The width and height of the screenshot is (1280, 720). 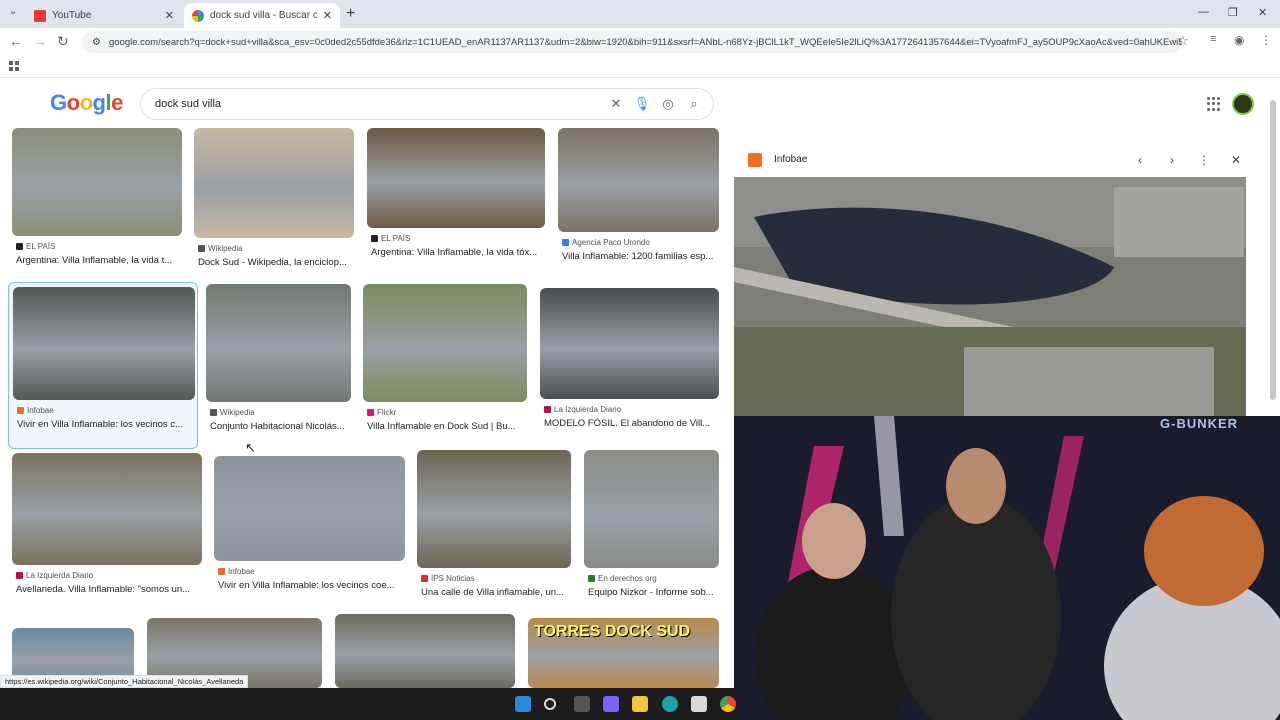 What do you see at coordinates (1214, 104) in the screenshot?
I see `google-apps-icon` at bounding box center [1214, 104].